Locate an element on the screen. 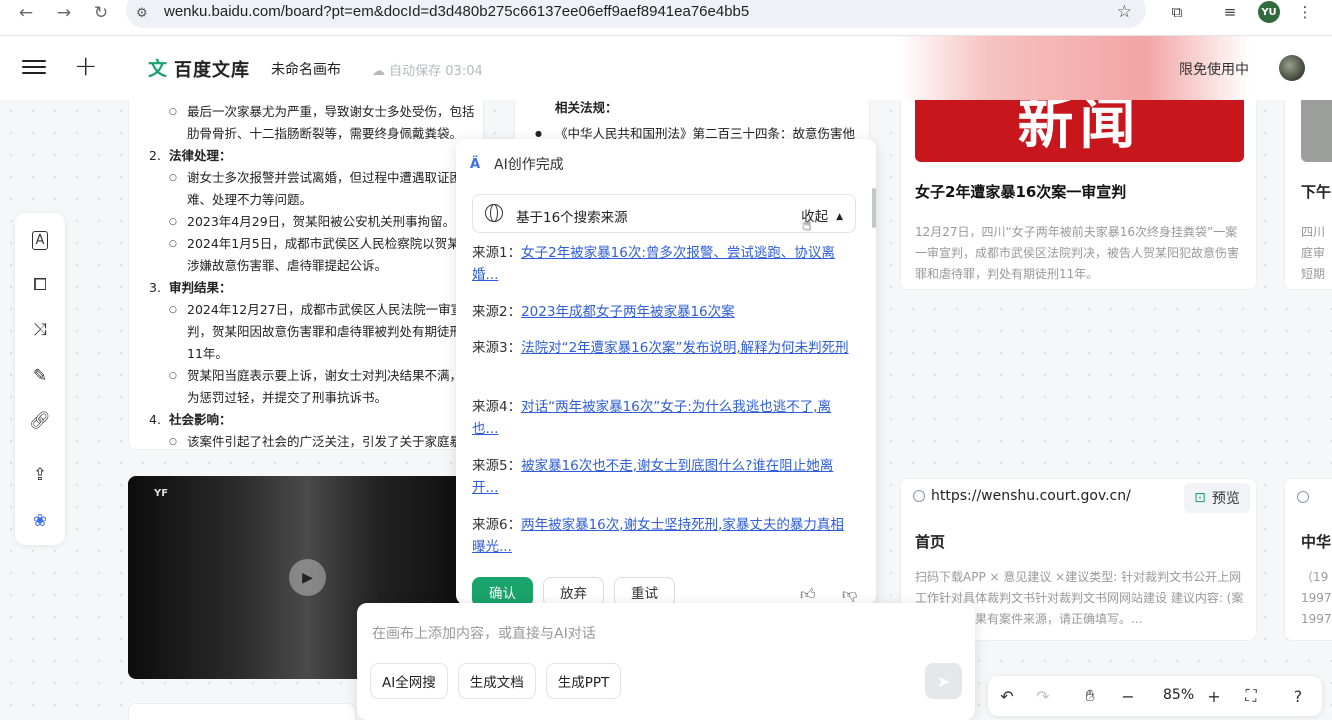 Image resolution: width=1332 pixels, height=720 pixels. hand-pan-icon: ✋︎ is located at coordinates (1090, 696).